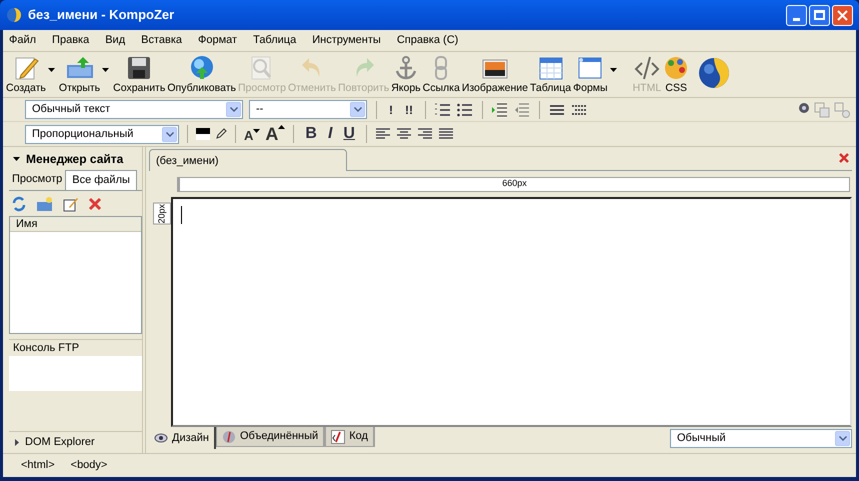  I want to click on menu-item: Файл, so click(22, 40).